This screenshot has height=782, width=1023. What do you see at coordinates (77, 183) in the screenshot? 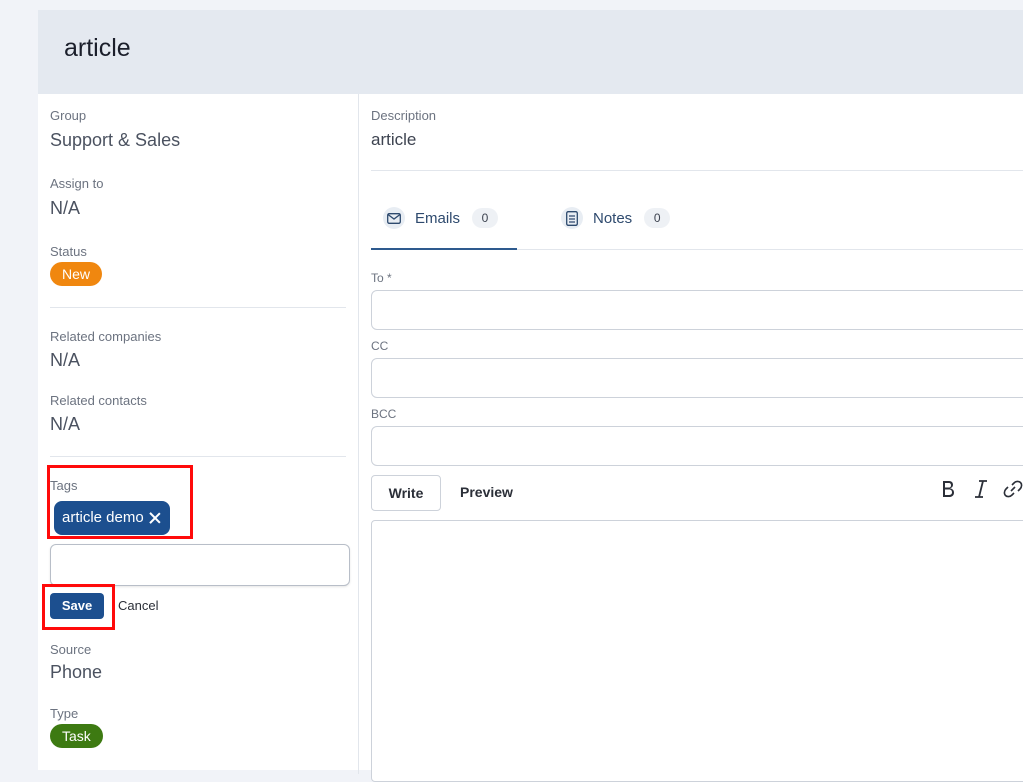
I see `assign-label: Assign to` at bounding box center [77, 183].